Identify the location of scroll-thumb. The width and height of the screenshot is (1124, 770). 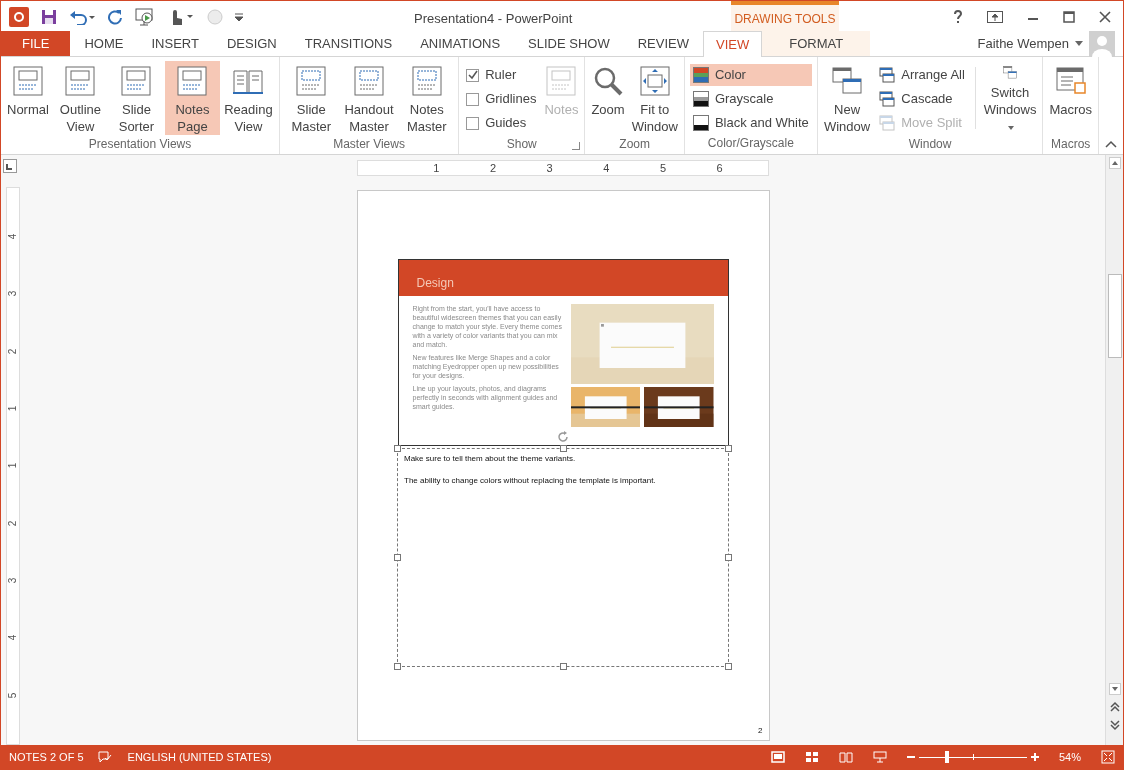
(1114, 316).